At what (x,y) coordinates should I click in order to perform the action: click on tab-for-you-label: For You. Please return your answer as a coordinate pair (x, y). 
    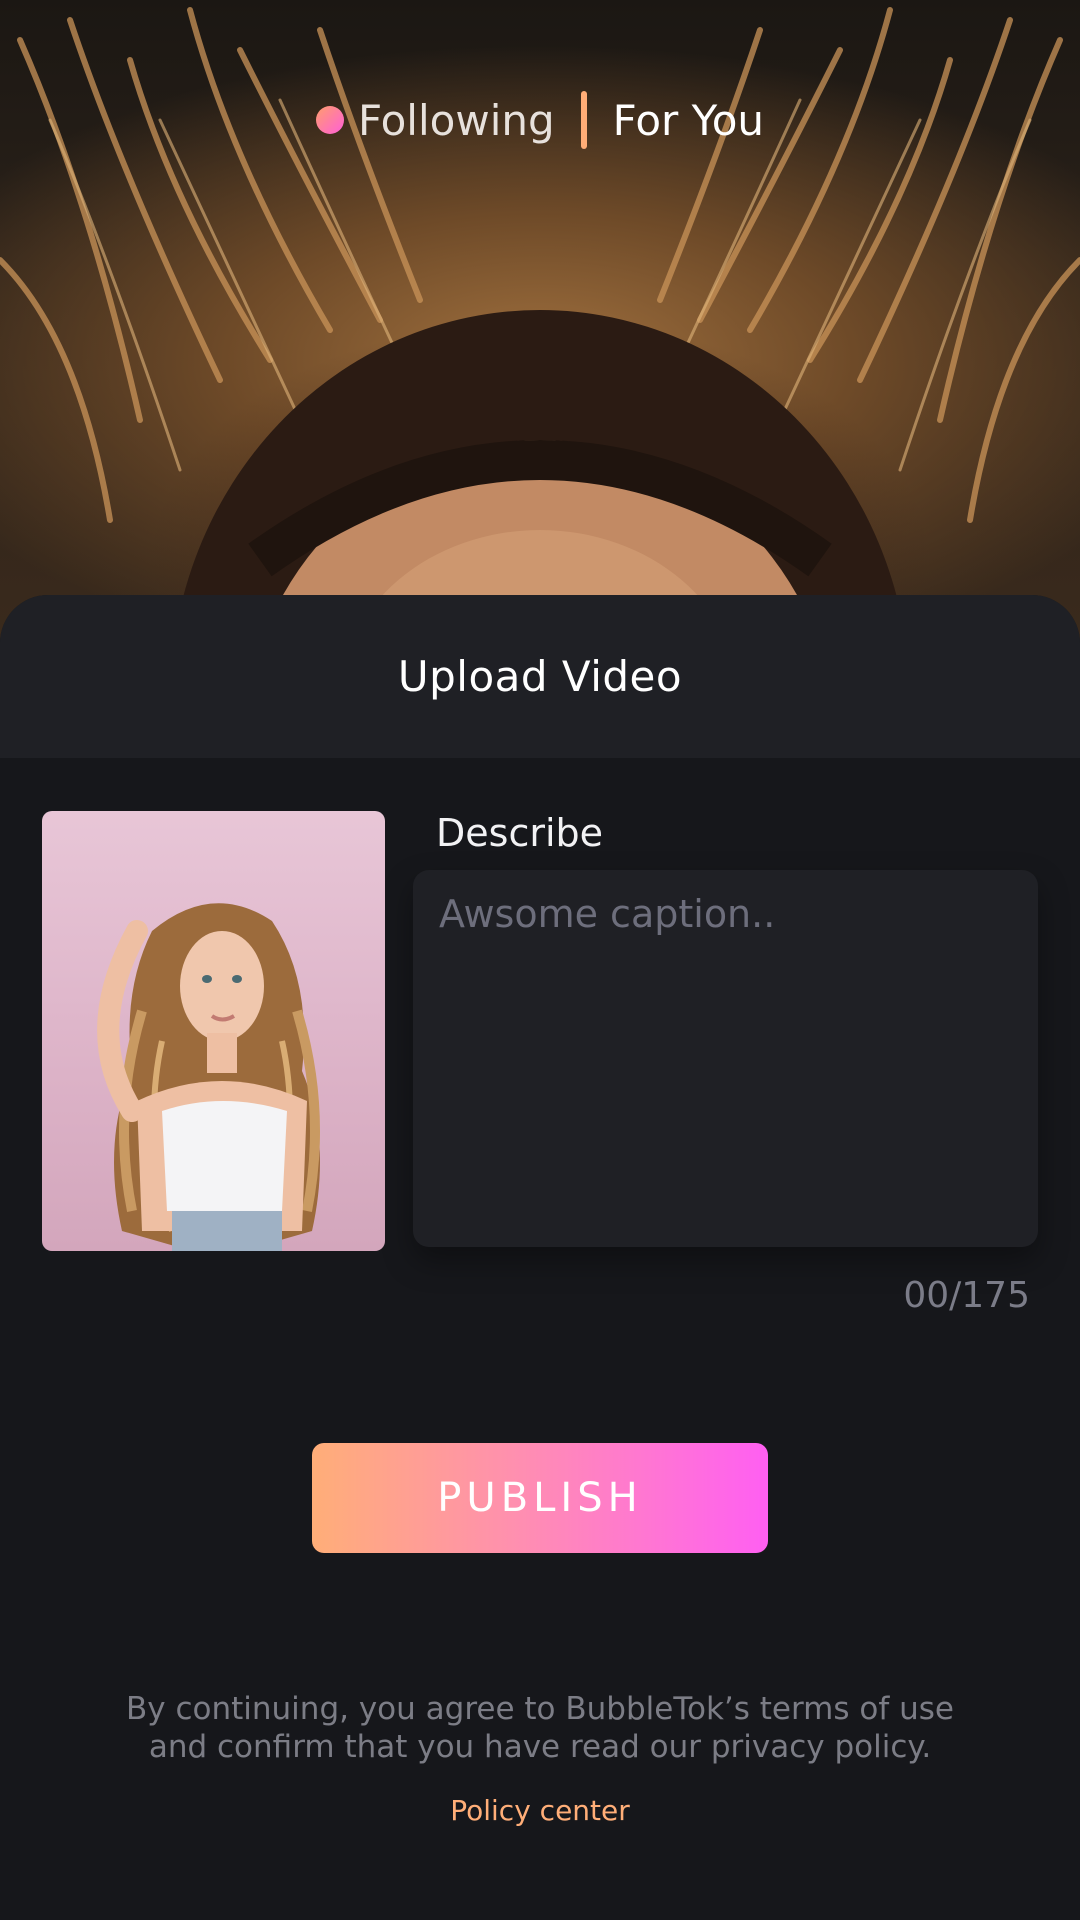
    Looking at the image, I should click on (688, 120).